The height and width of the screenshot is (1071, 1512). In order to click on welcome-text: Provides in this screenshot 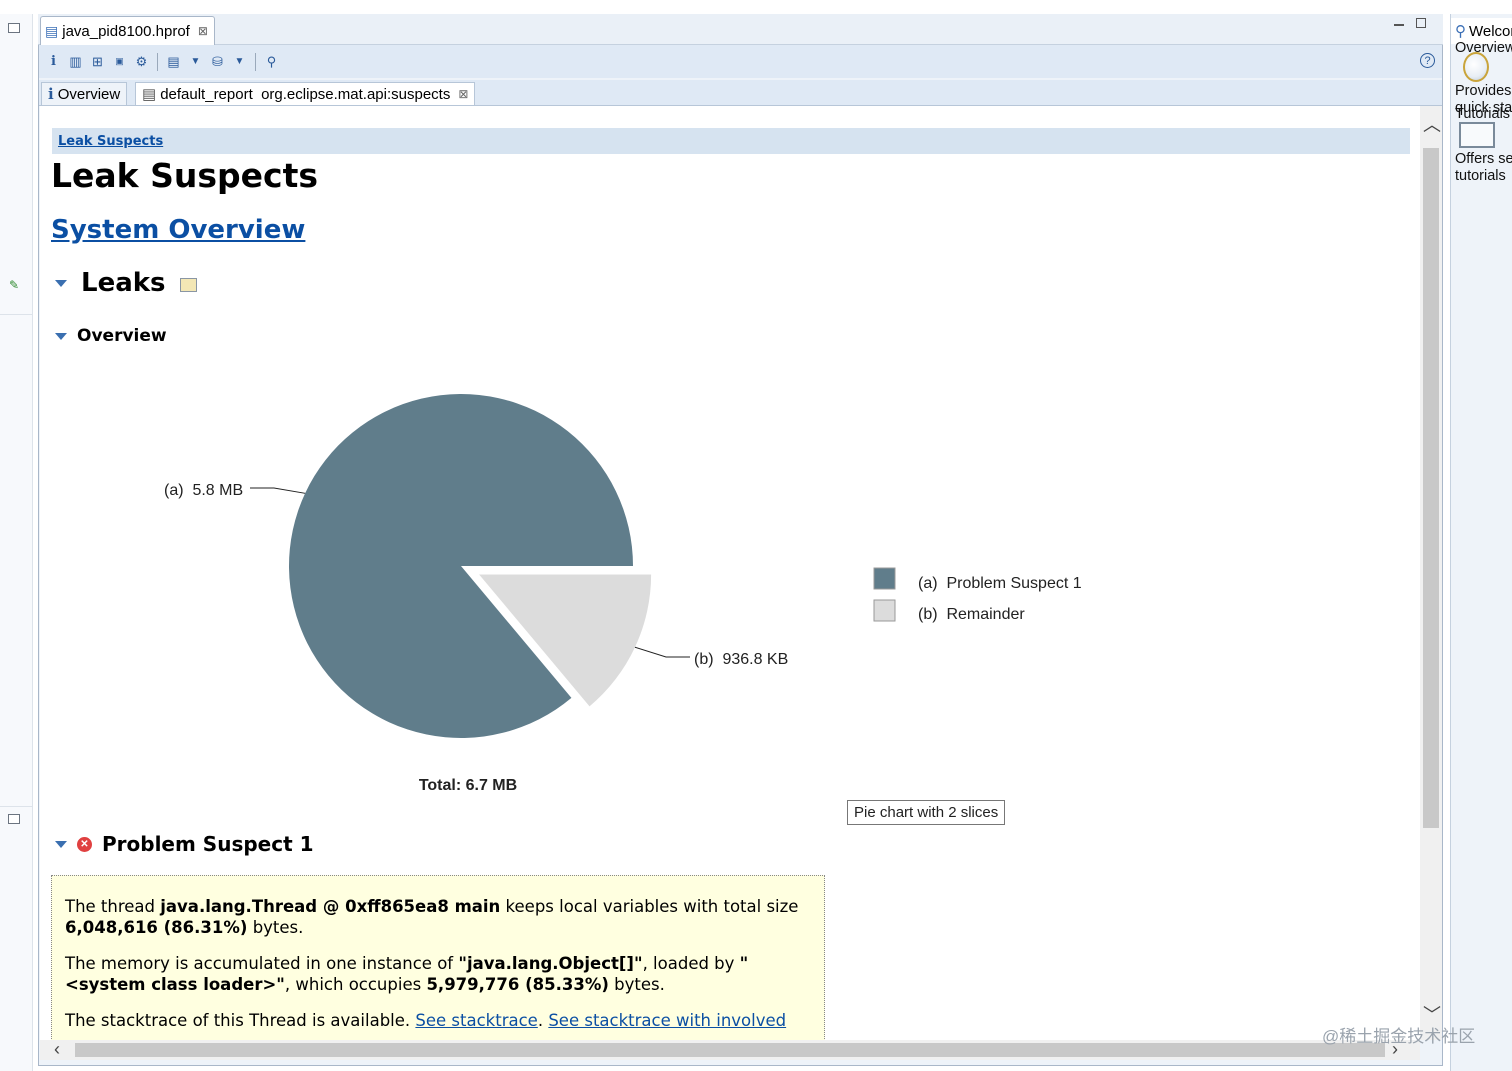, I will do `click(1483, 91)`.